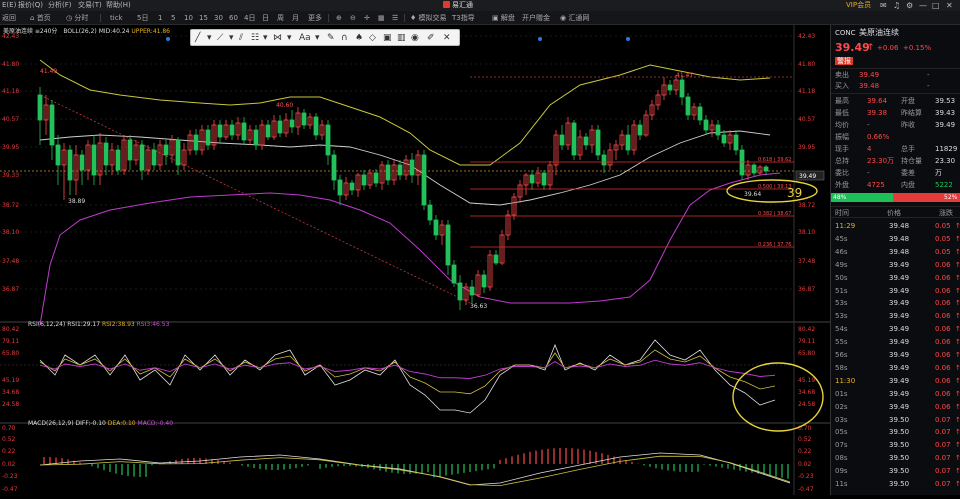 This screenshot has height=499, width=960. What do you see at coordinates (173, 18) in the screenshot?
I see `period-5: 5` at bounding box center [173, 18].